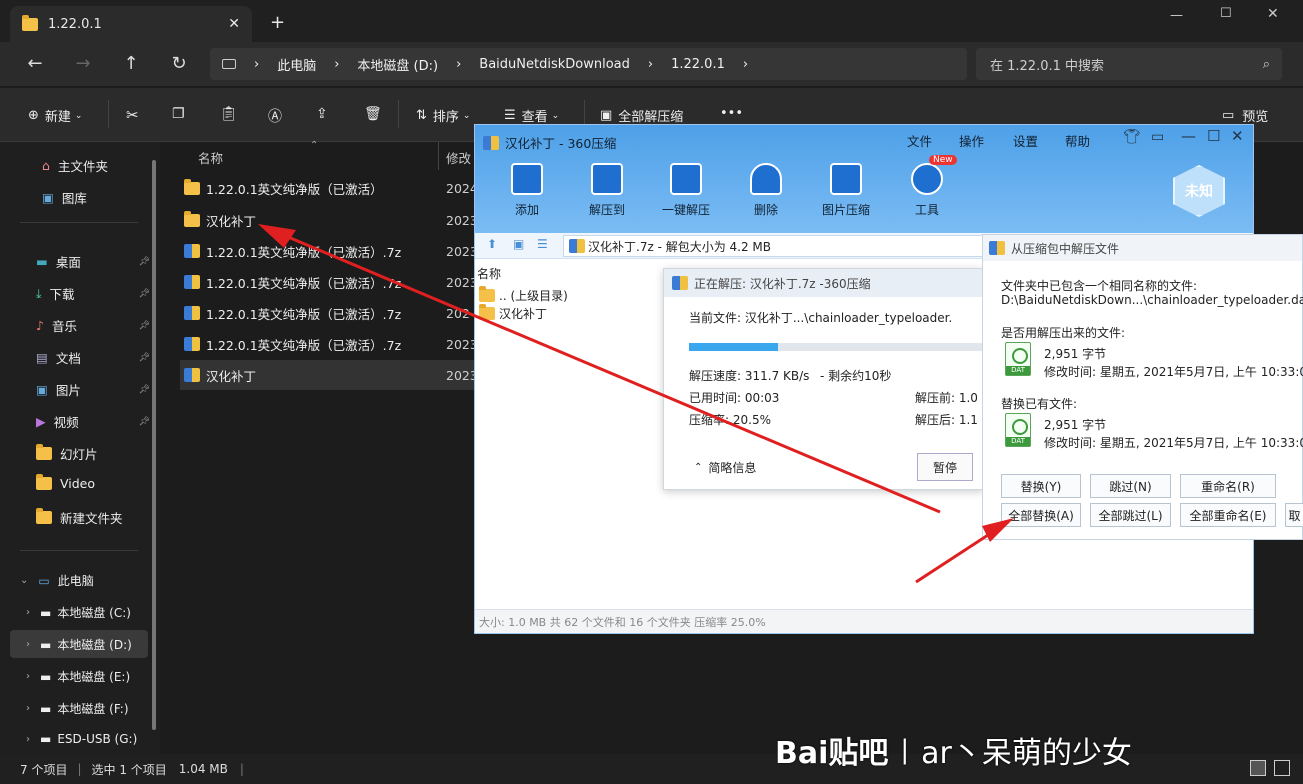  Describe the element at coordinates (1245, 115) in the screenshot. I see `preview-button: ▭ 预览` at that location.